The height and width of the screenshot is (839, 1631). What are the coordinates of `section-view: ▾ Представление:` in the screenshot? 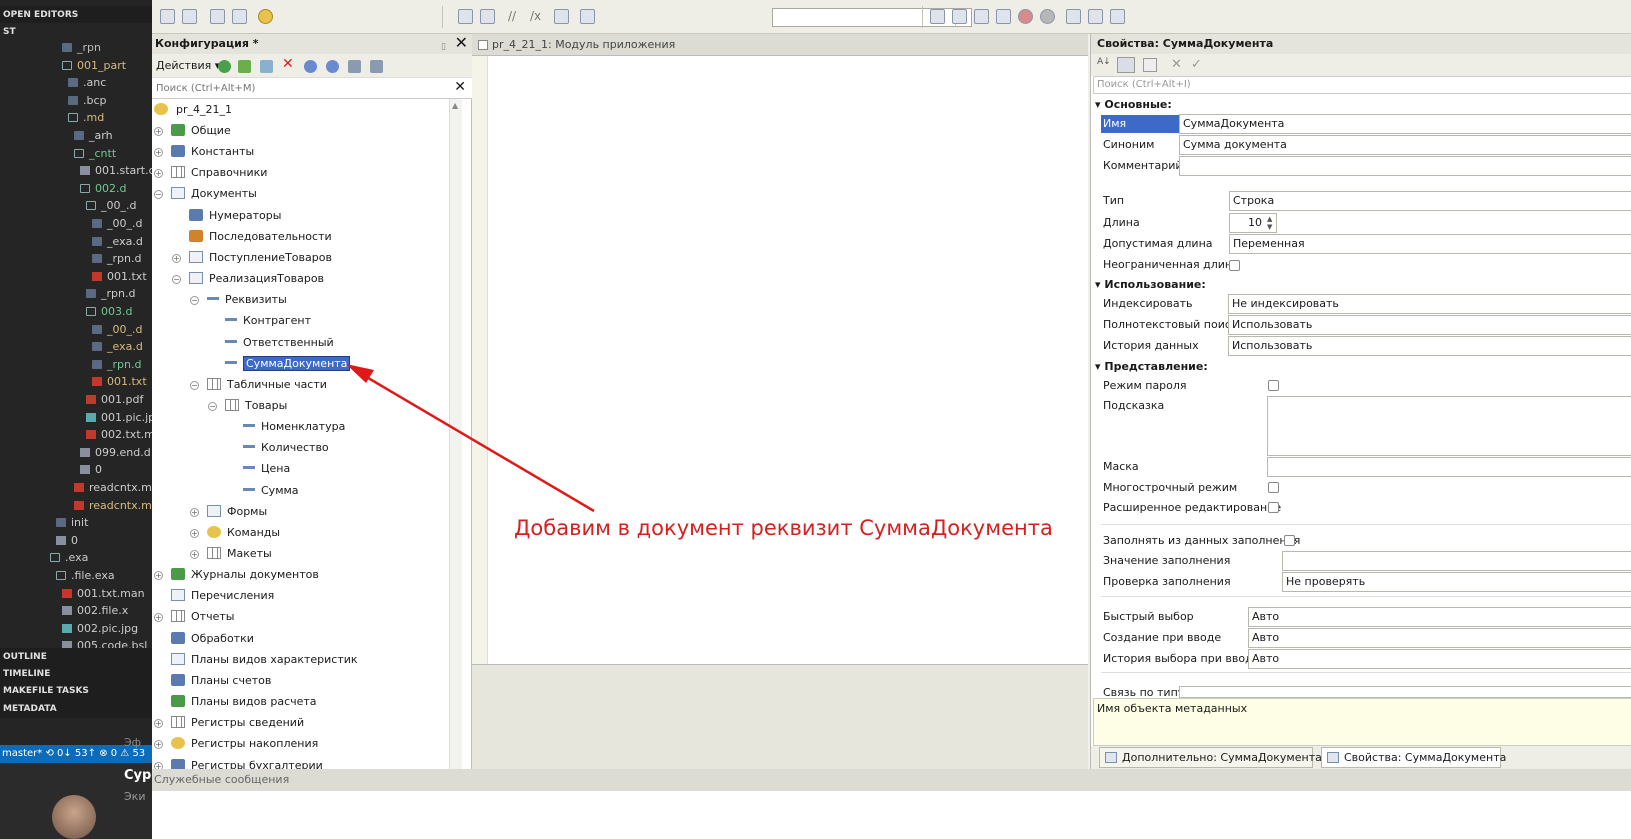 It's located at (1151, 367).